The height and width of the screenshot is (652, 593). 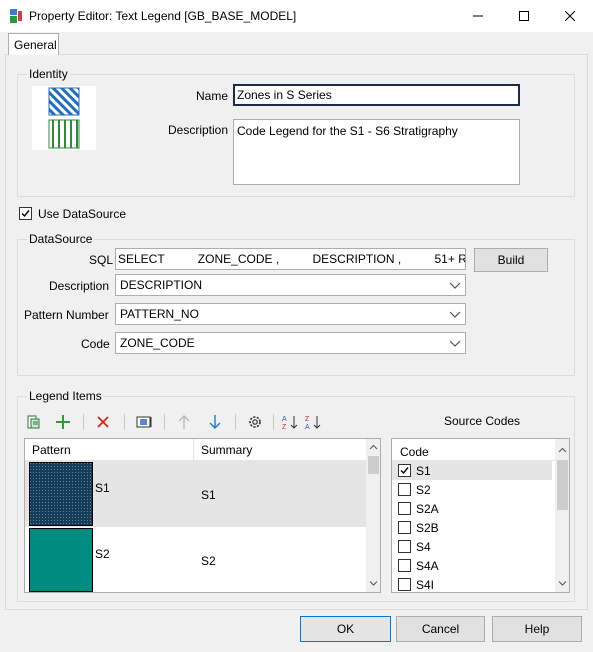 What do you see at coordinates (455, 314) in the screenshot?
I see `chevron-down-icon` at bounding box center [455, 314].